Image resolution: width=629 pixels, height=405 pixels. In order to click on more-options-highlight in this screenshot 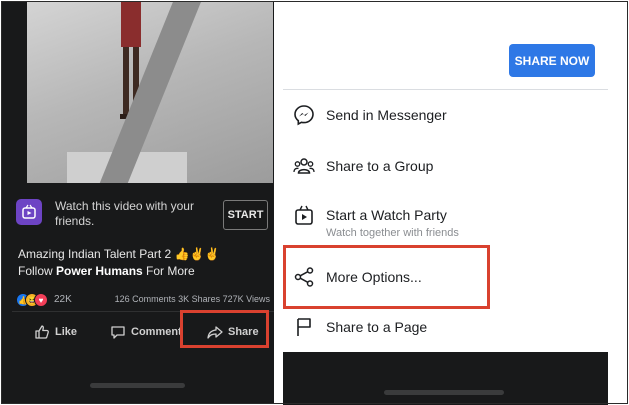, I will do `click(386, 277)`.